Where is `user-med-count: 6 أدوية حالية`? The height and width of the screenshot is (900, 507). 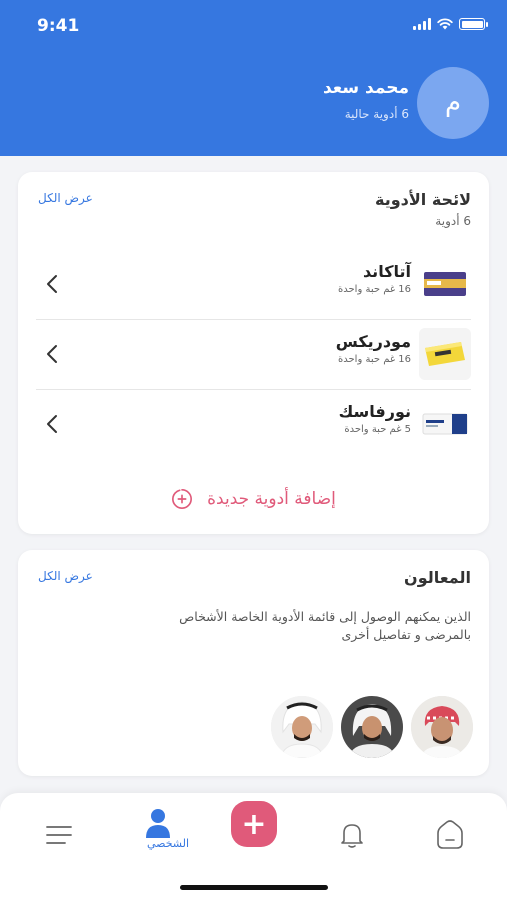 user-med-count: 6 أدوية حالية is located at coordinates (376, 114).